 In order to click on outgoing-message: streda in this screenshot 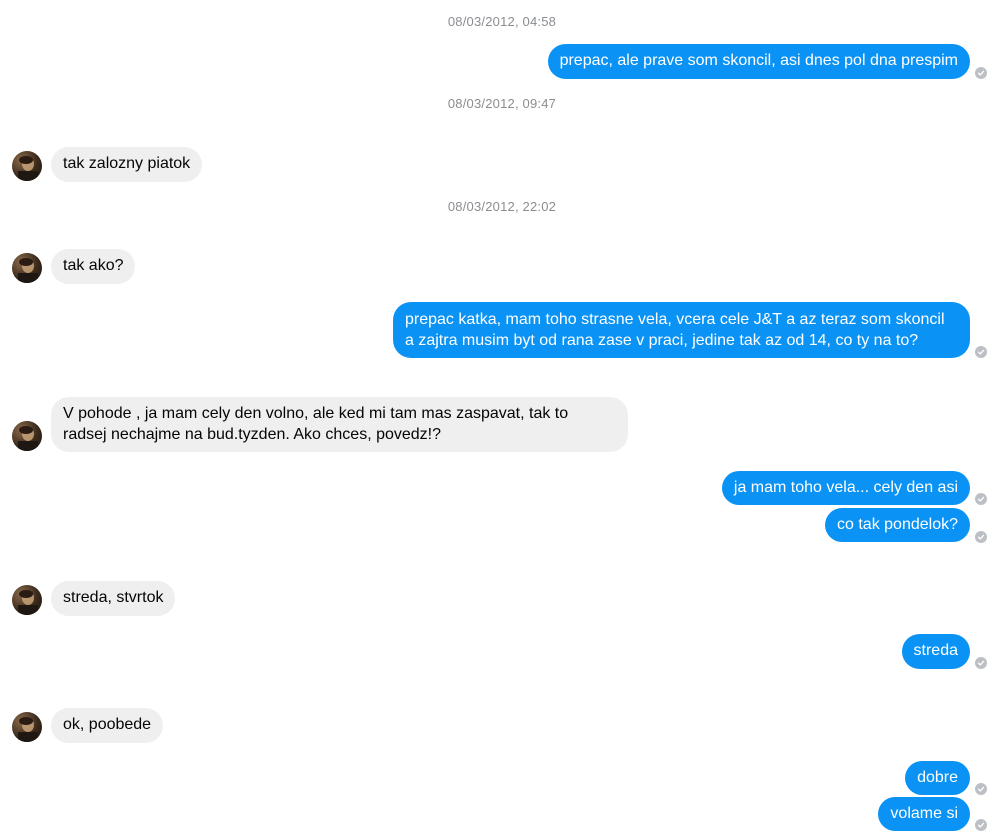, I will do `click(935, 651)`.